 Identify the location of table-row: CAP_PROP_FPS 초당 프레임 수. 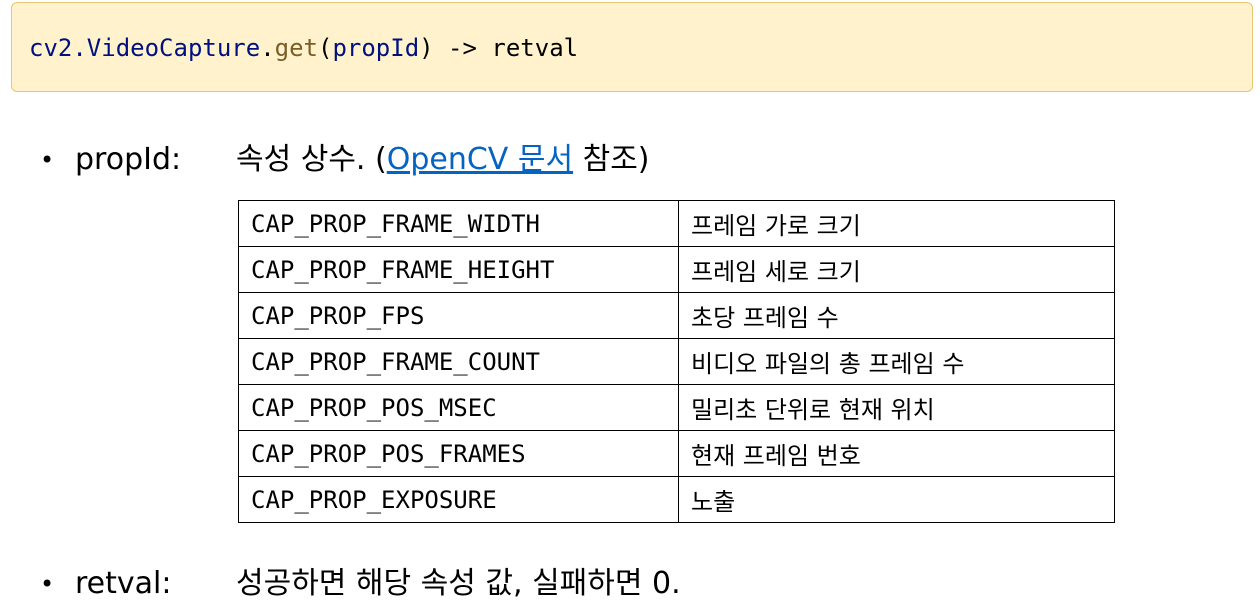
(676, 315).